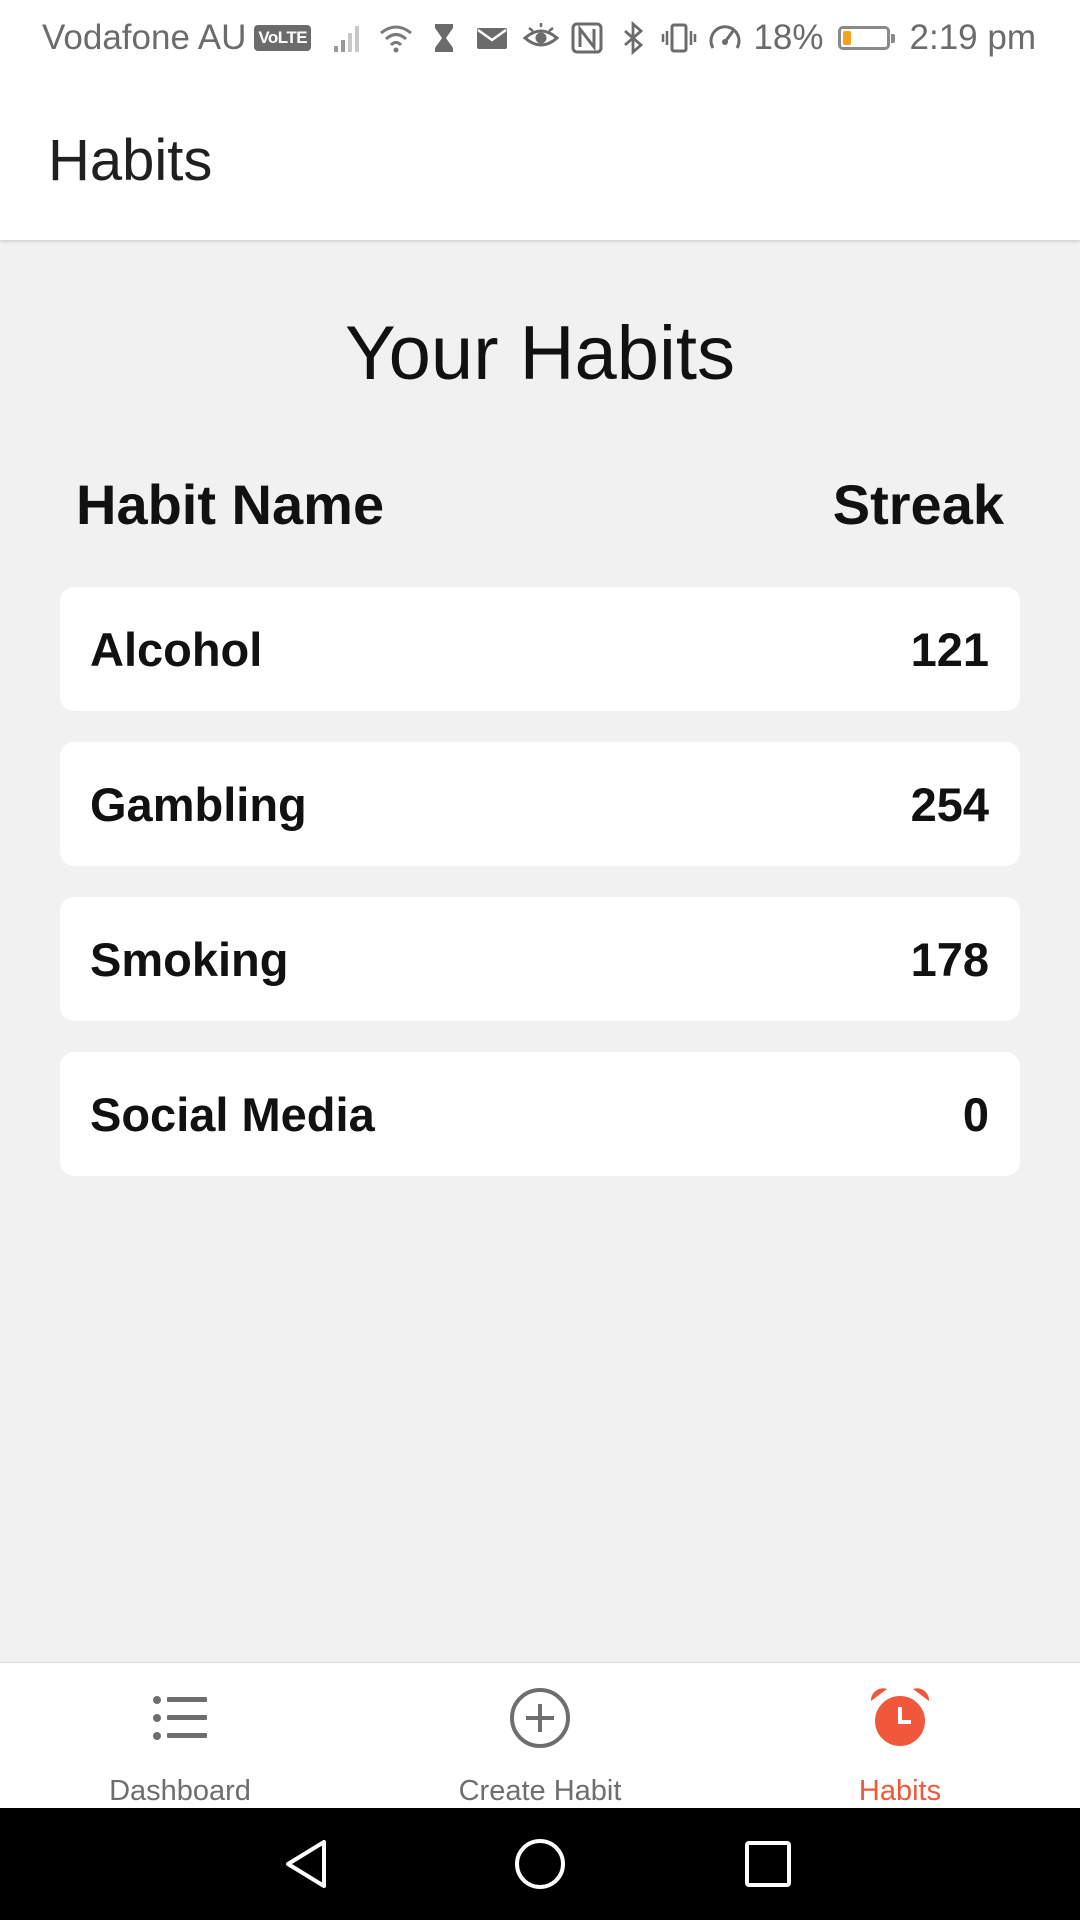  Describe the element at coordinates (949, 649) in the screenshot. I see `habit-streak: 121` at that location.